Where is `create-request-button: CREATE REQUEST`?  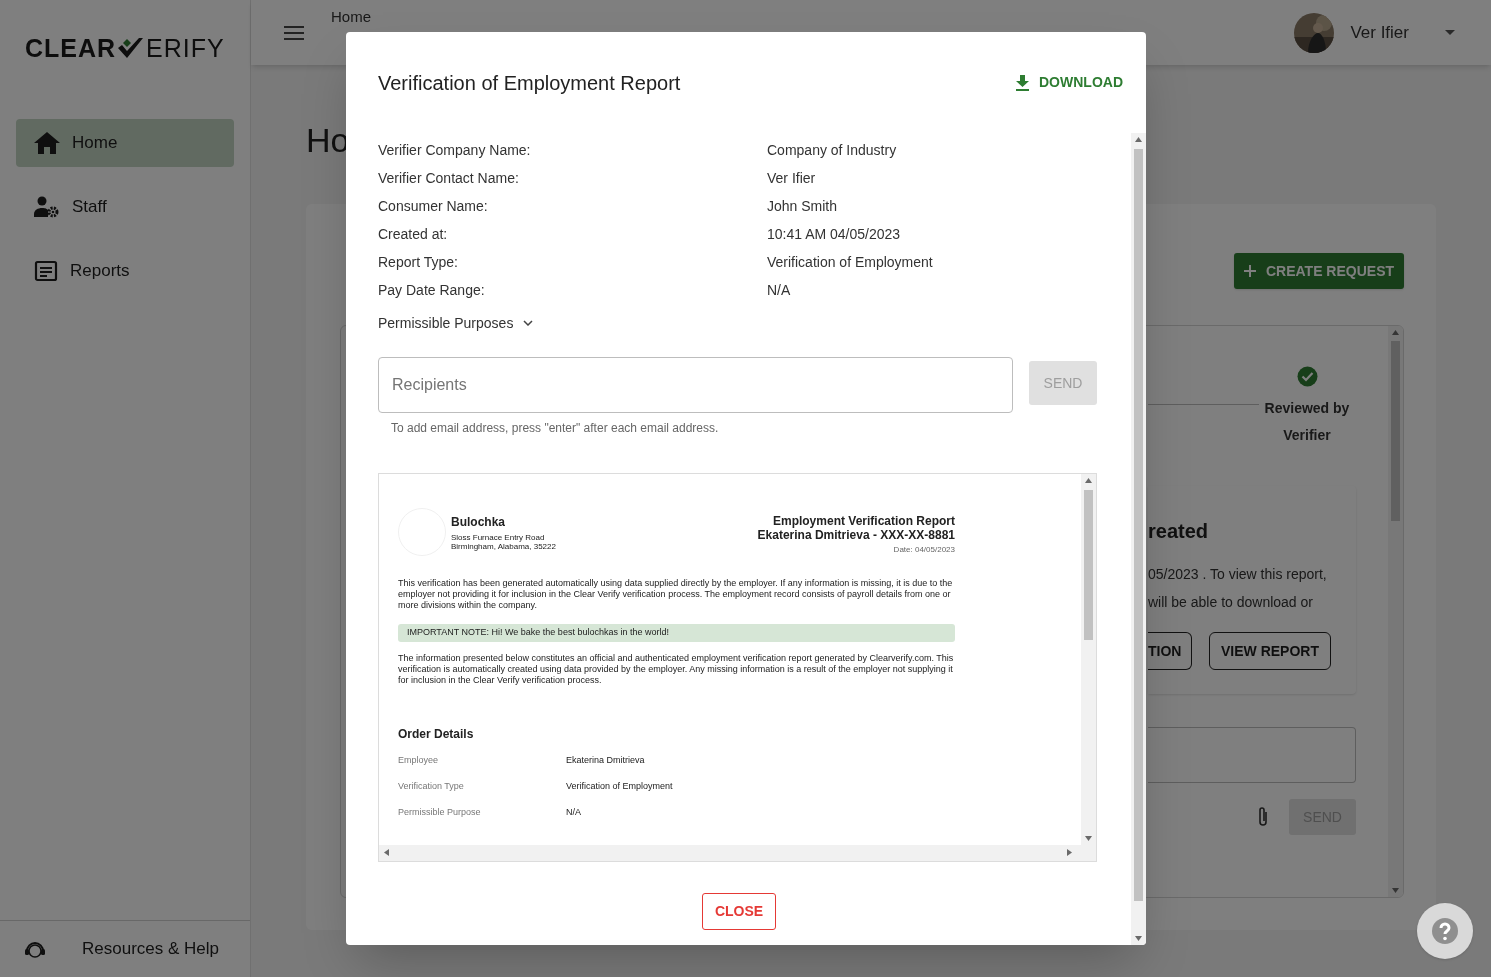 create-request-button: CREATE REQUEST is located at coordinates (1319, 271).